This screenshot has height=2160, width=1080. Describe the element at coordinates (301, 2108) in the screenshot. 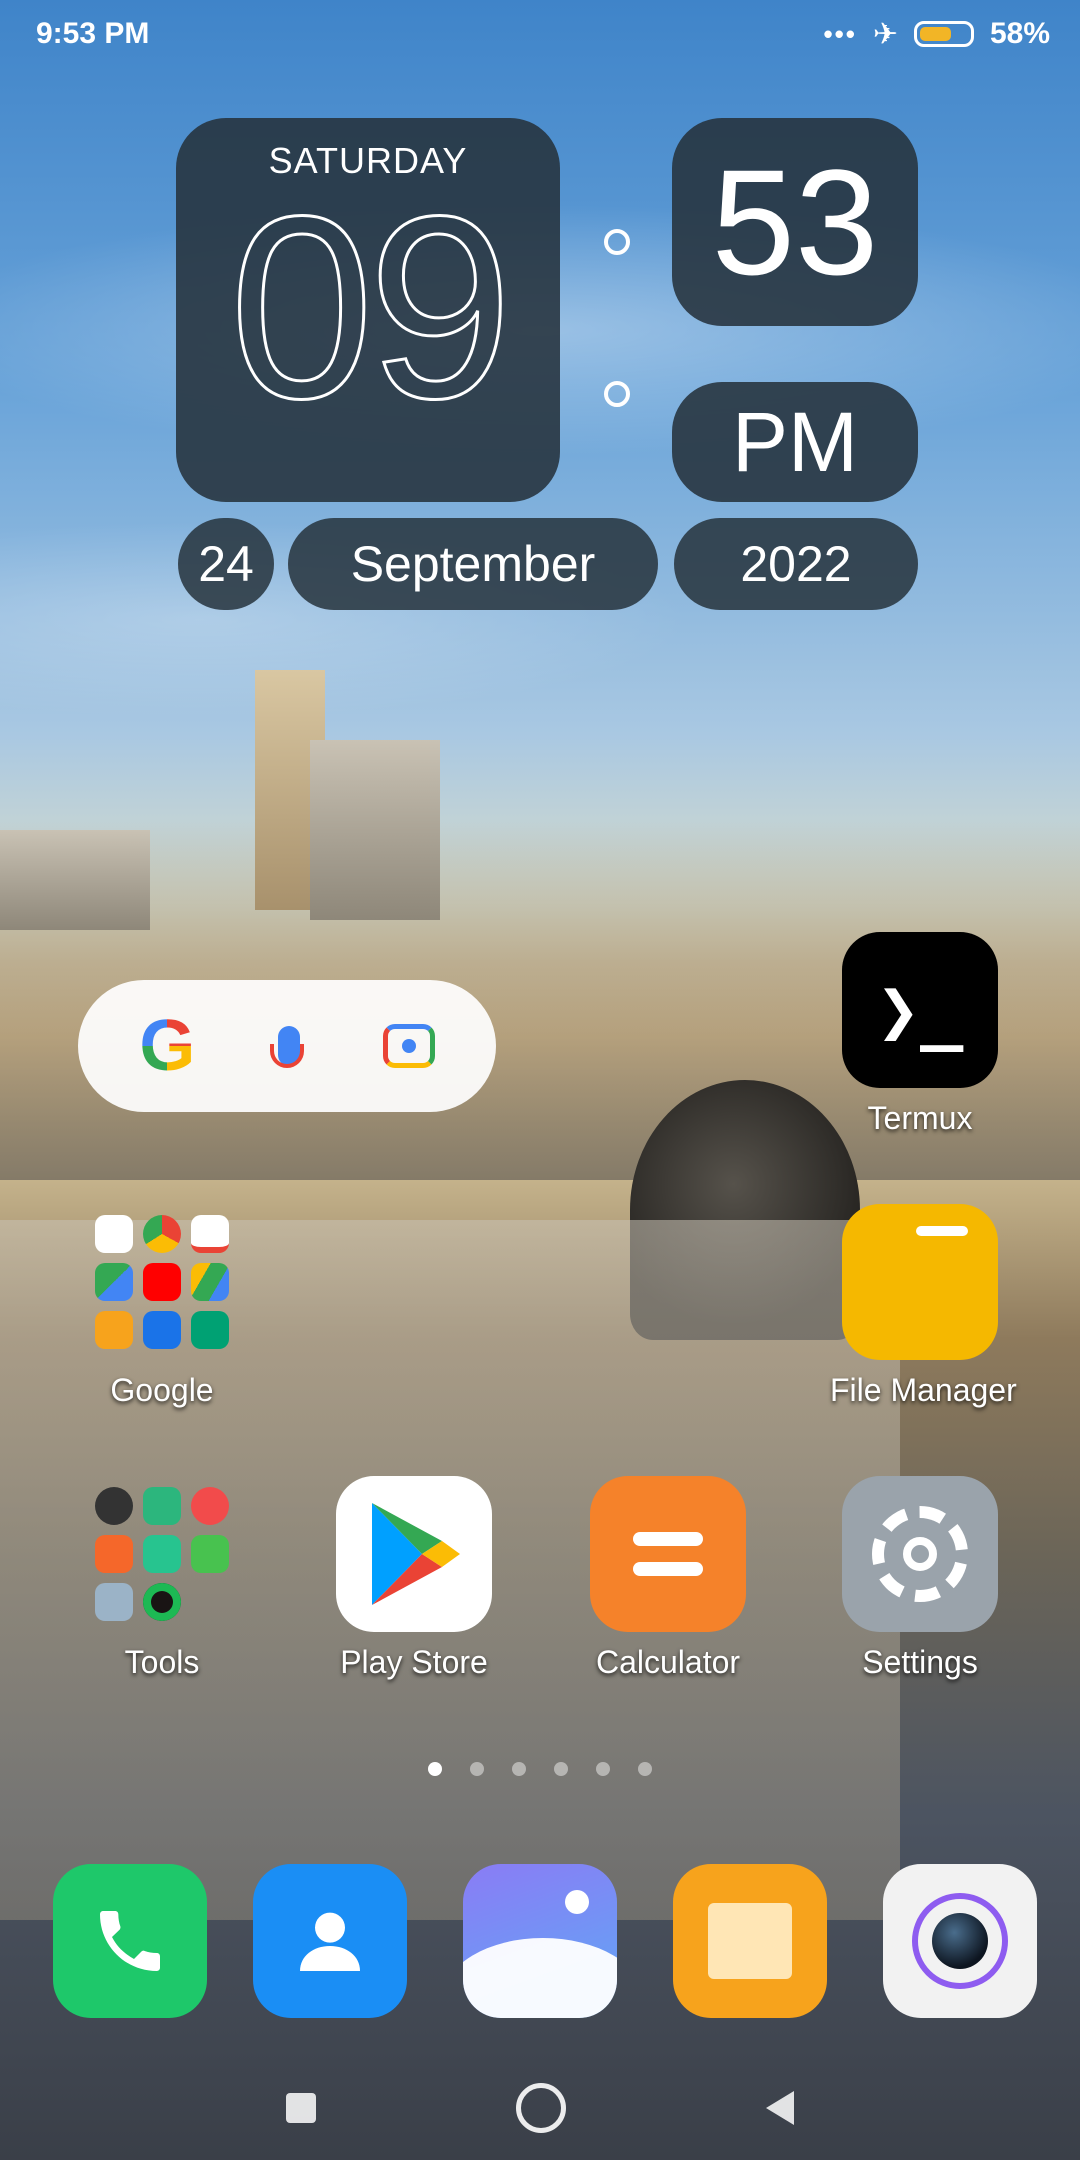

I see `recents-button` at that location.